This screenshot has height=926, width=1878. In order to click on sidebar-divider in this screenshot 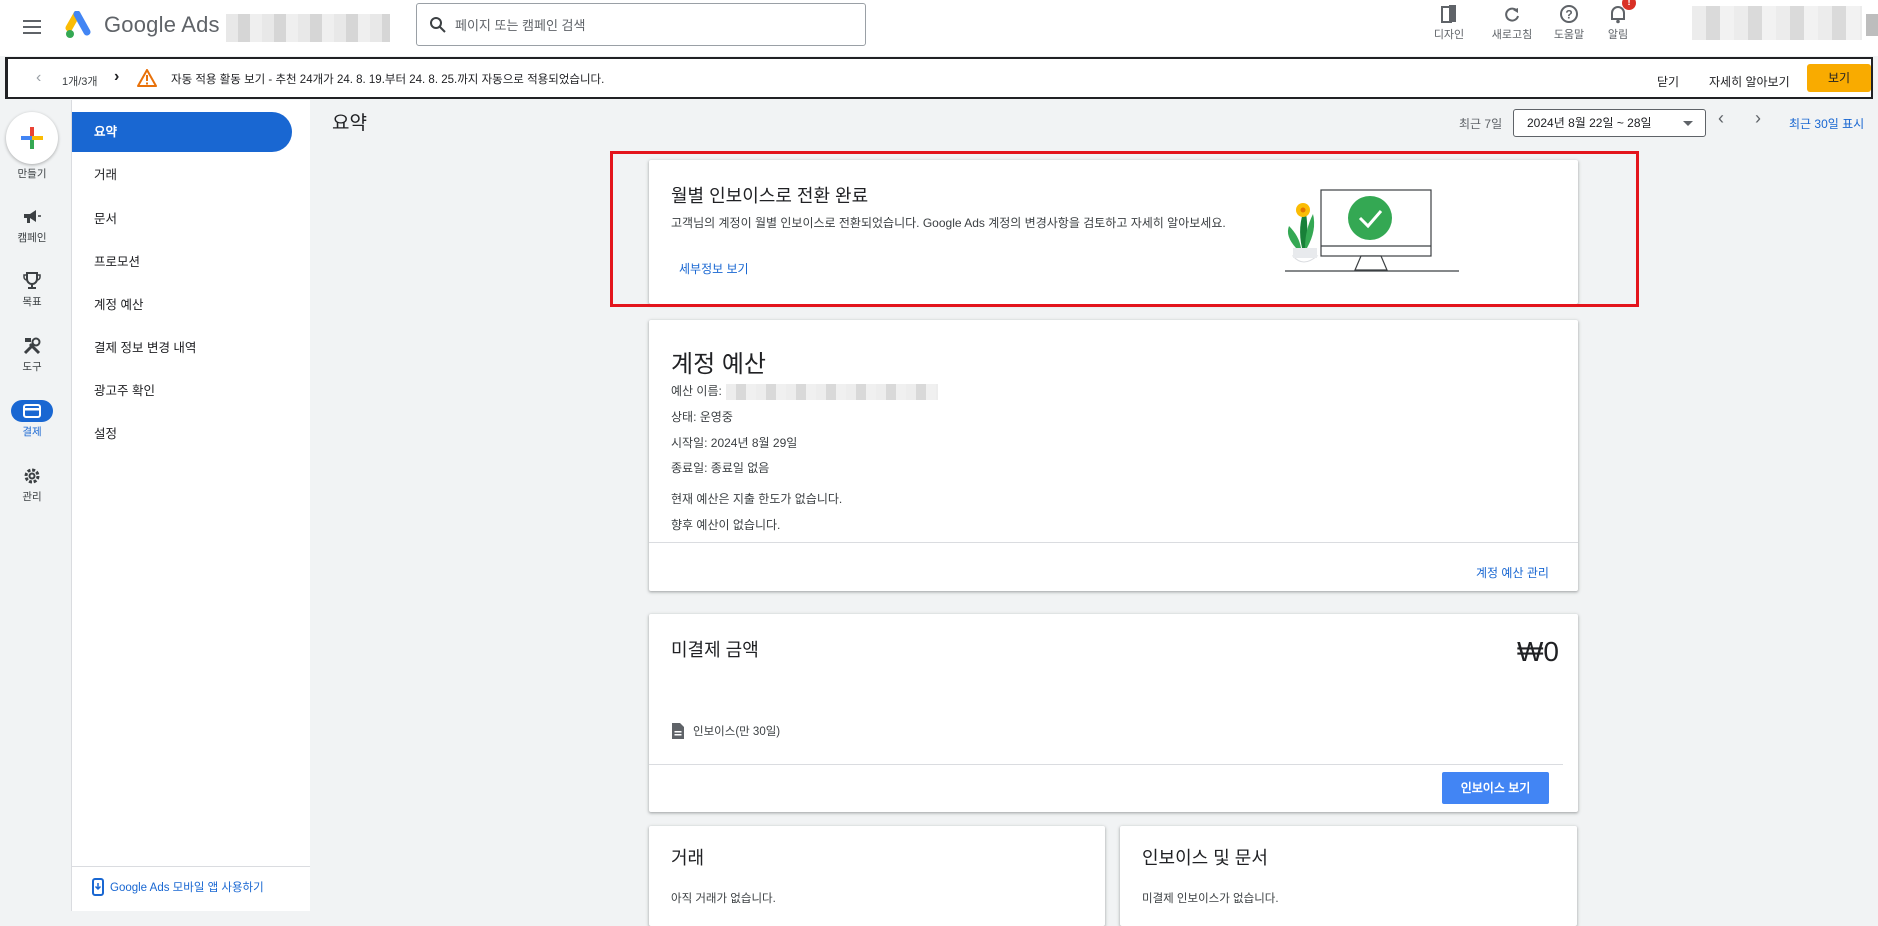, I will do `click(191, 866)`.